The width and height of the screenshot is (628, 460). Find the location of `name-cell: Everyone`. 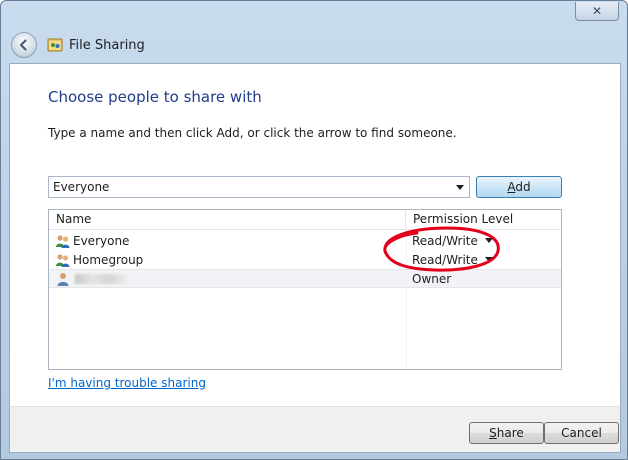

name-cell: Everyone is located at coordinates (227, 241).